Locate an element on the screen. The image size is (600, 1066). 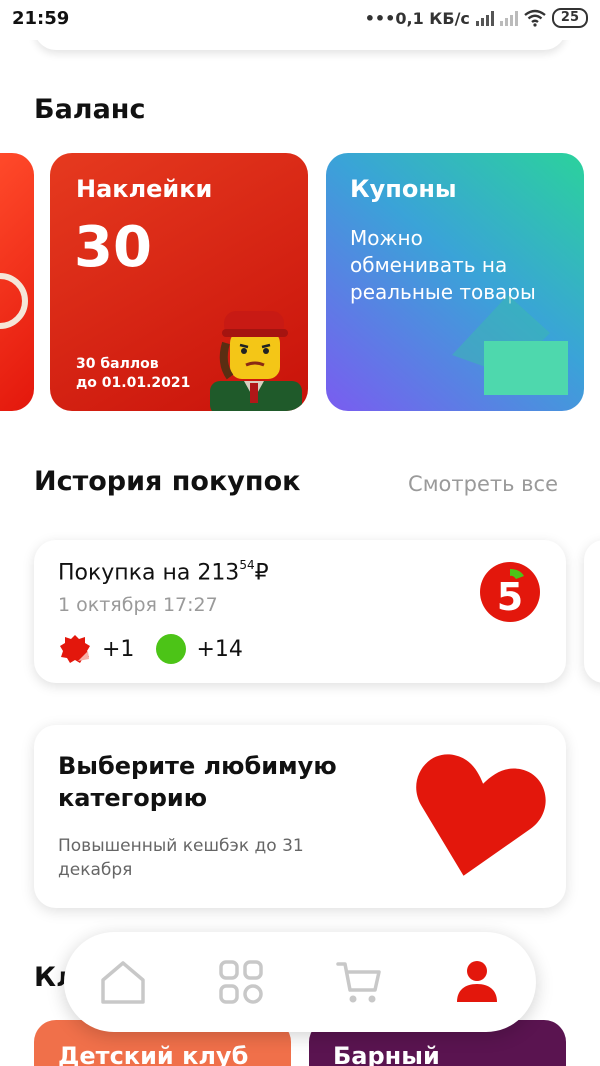
heart-icon is located at coordinates (481, 815).